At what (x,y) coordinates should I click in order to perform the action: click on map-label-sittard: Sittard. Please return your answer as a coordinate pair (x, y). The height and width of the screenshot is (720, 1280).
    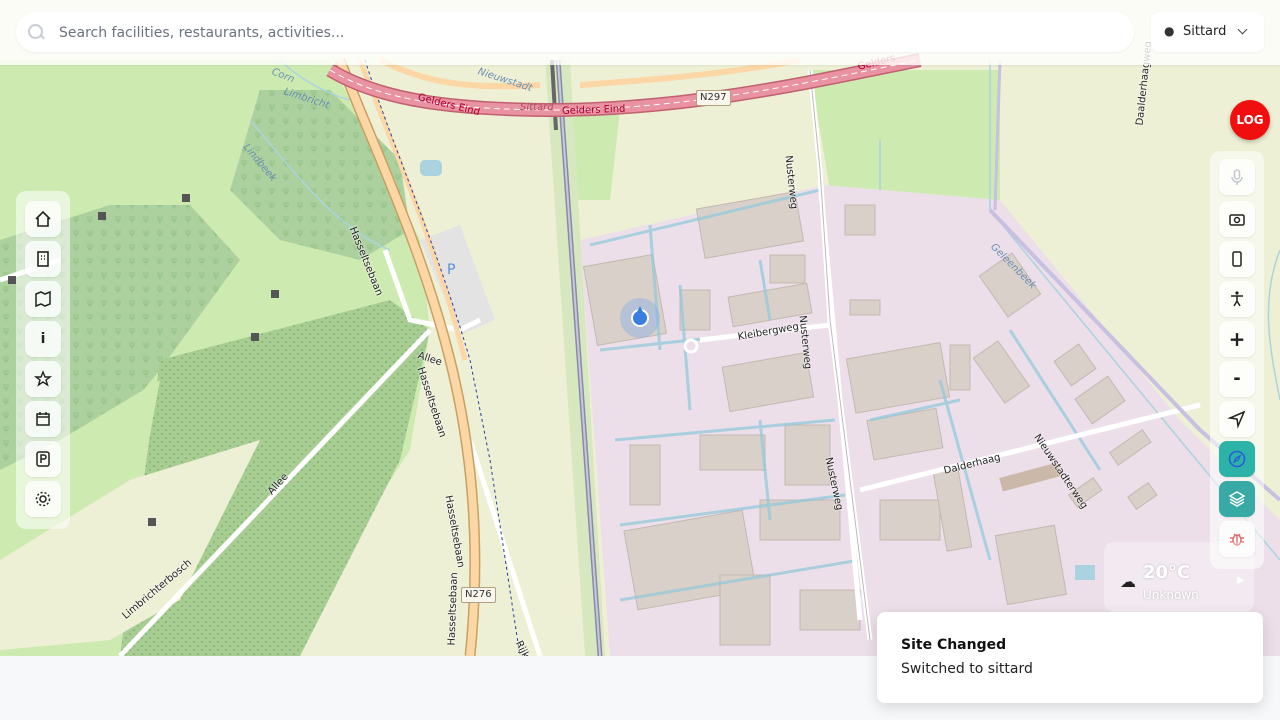
    Looking at the image, I should click on (537, 107).